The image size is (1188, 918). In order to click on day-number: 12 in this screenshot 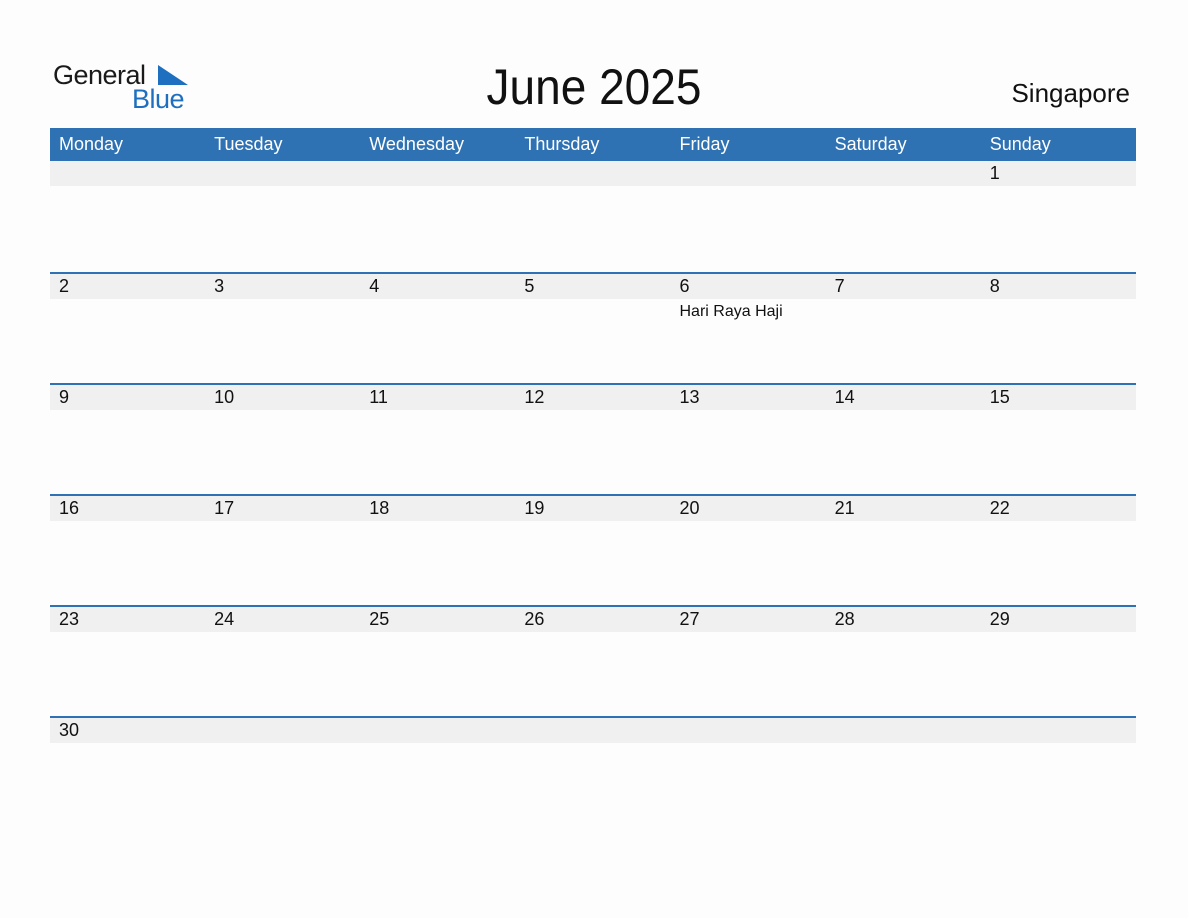, I will do `click(534, 397)`.